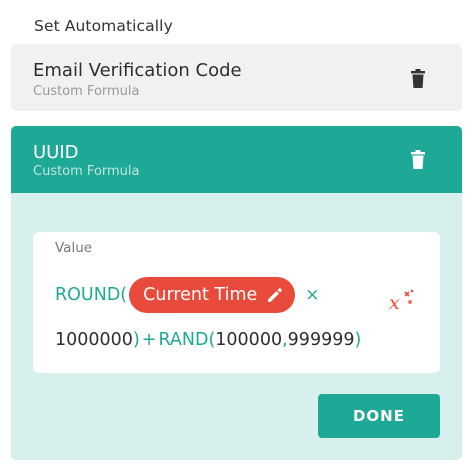 The image size is (474, 471). I want to click on field-item-email-verification: Email Verification Code Custom Formula, so click(236, 77).